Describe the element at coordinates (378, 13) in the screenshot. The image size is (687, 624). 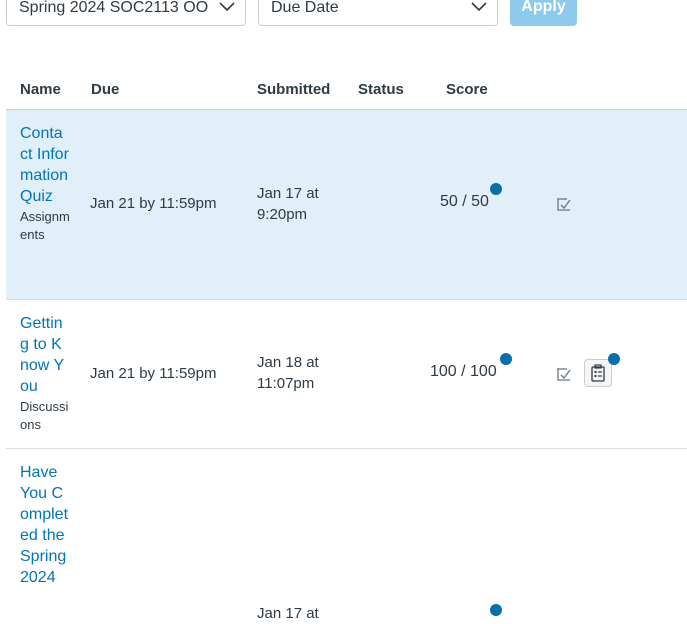
I see `sort-select: Due Date` at that location.